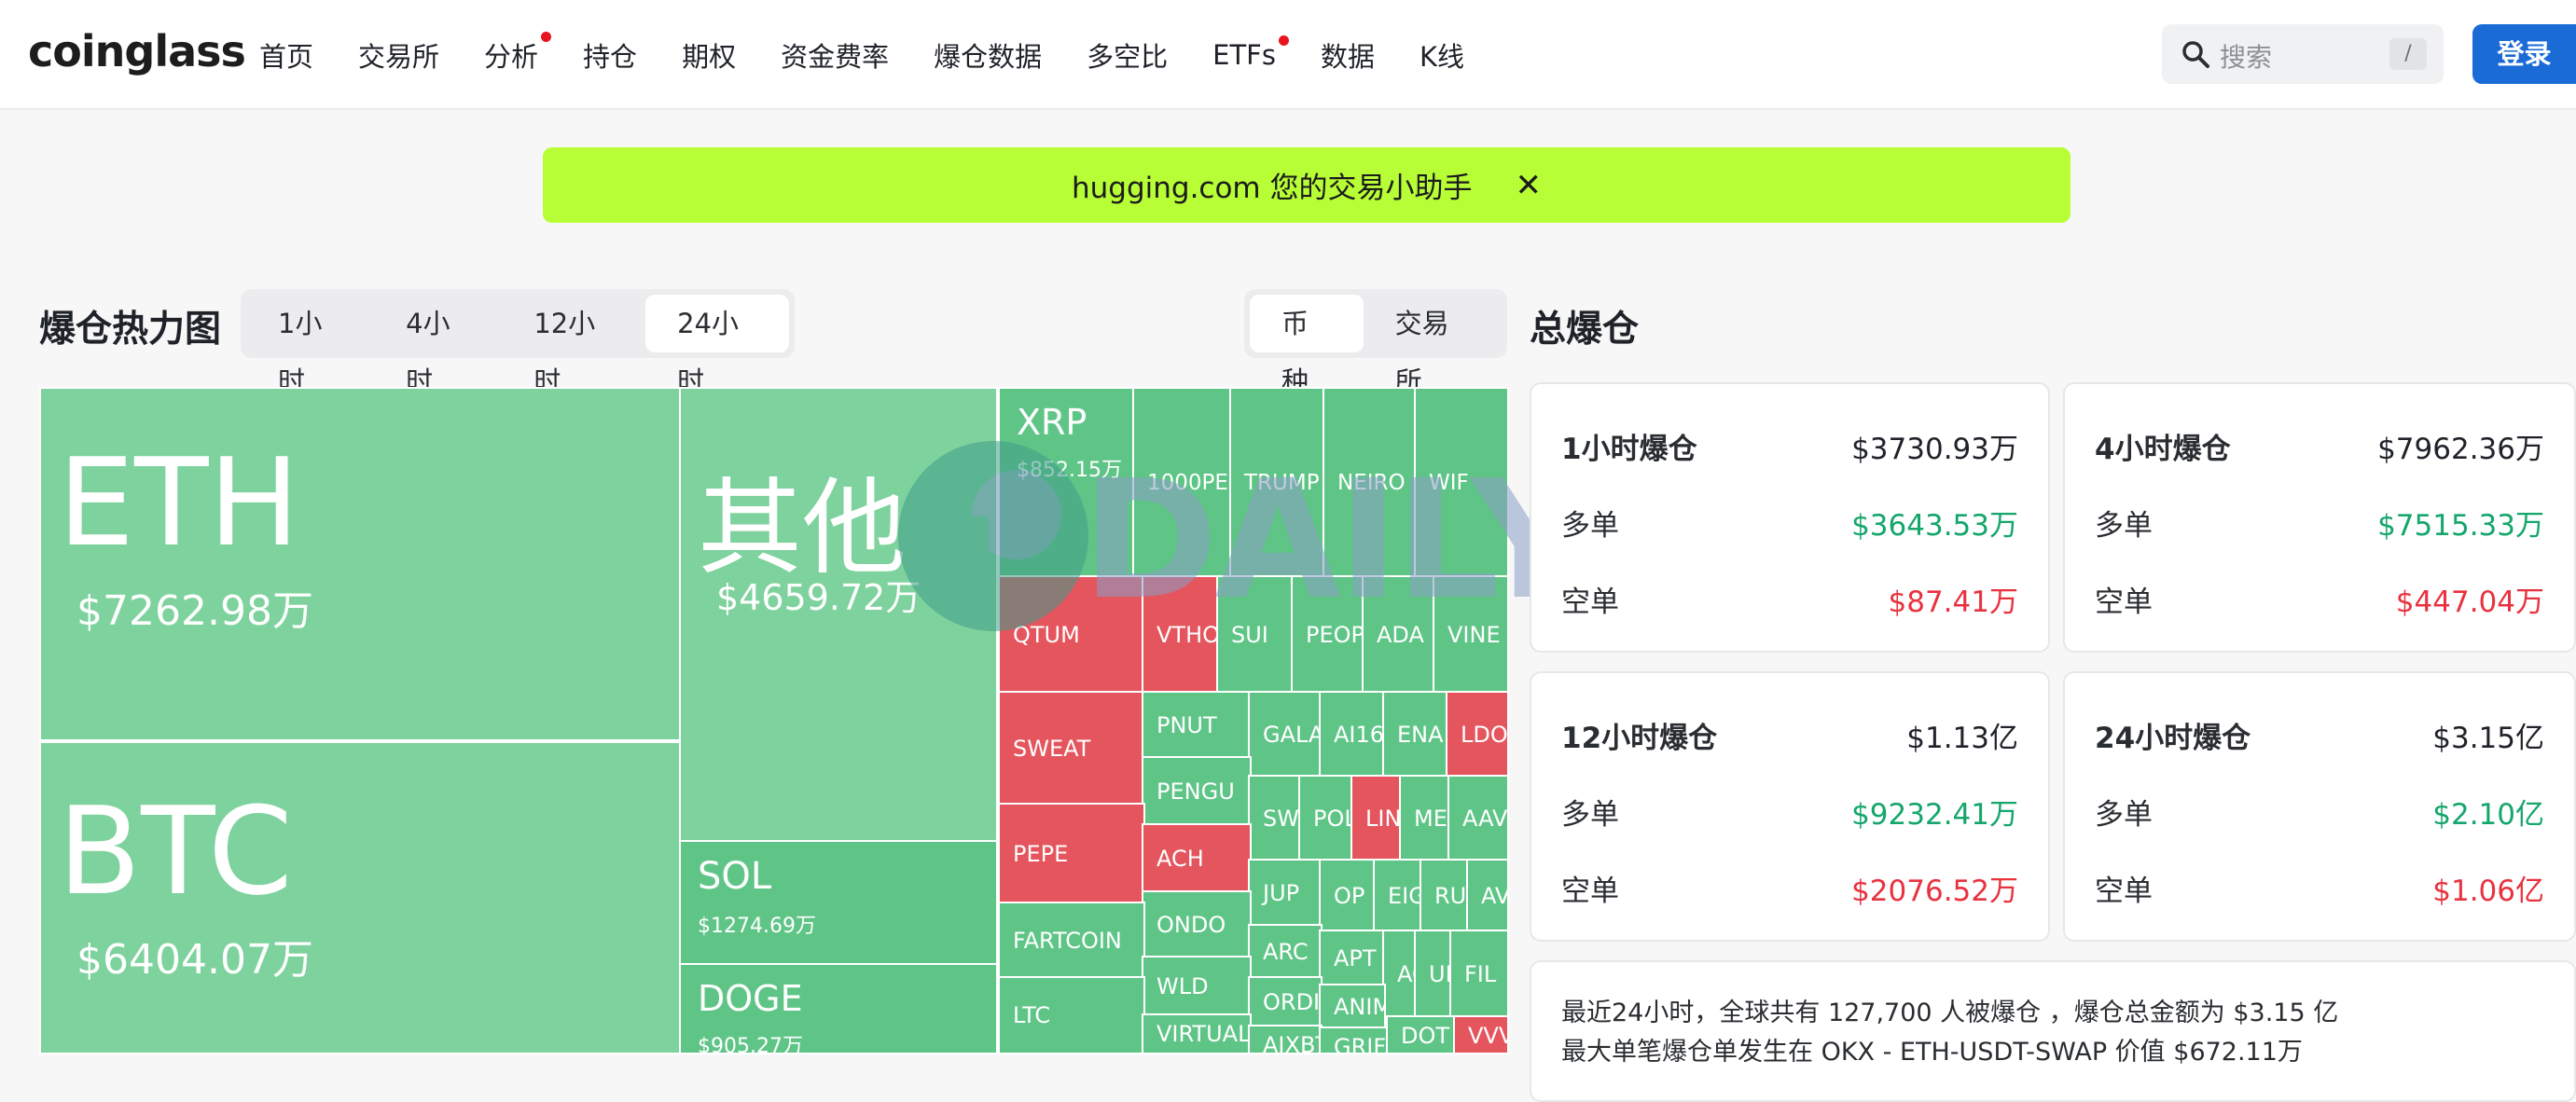  What do you see at coordinates (2319, 812) in the screenshot?
I see `card-row: 多单 $2.10亿` at bounding box center [2319, 812].